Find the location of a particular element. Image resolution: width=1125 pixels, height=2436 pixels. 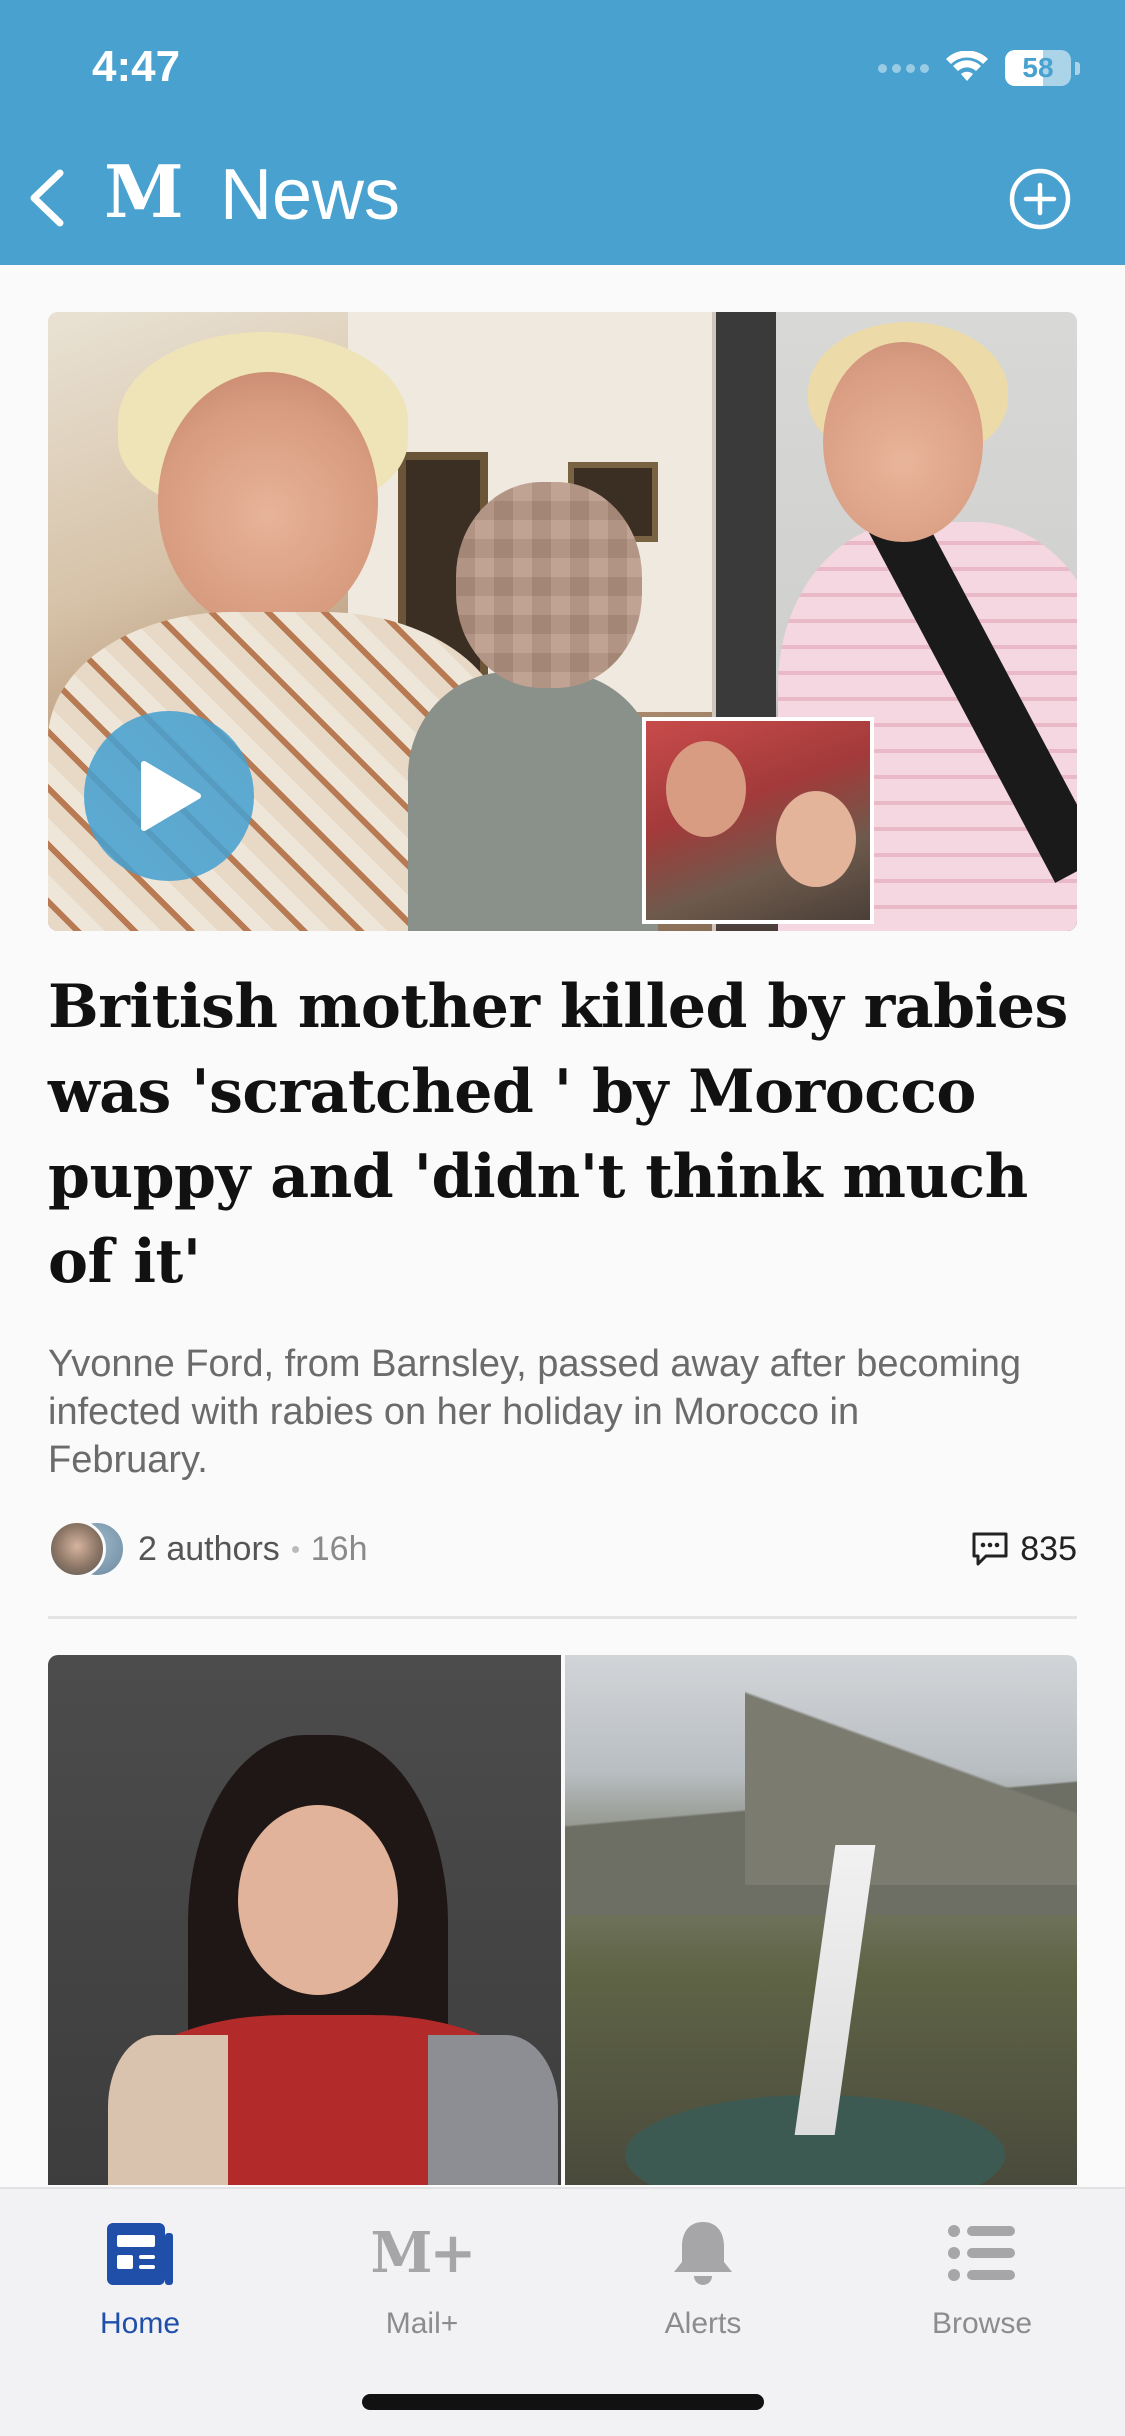

battery-icon: 58 is located at coordinates (1038, 68).